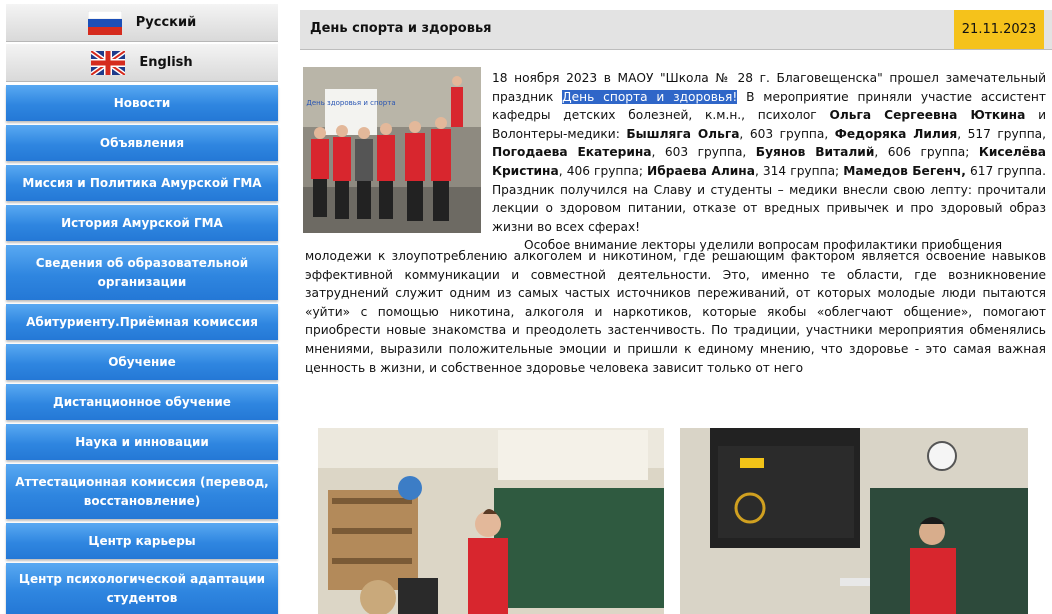 This screenshot has width=1052, height=614. Describe the element at coordinates (926, 152) in the screenshot. I see `volunteer-group: , 606 группа;` at that location.